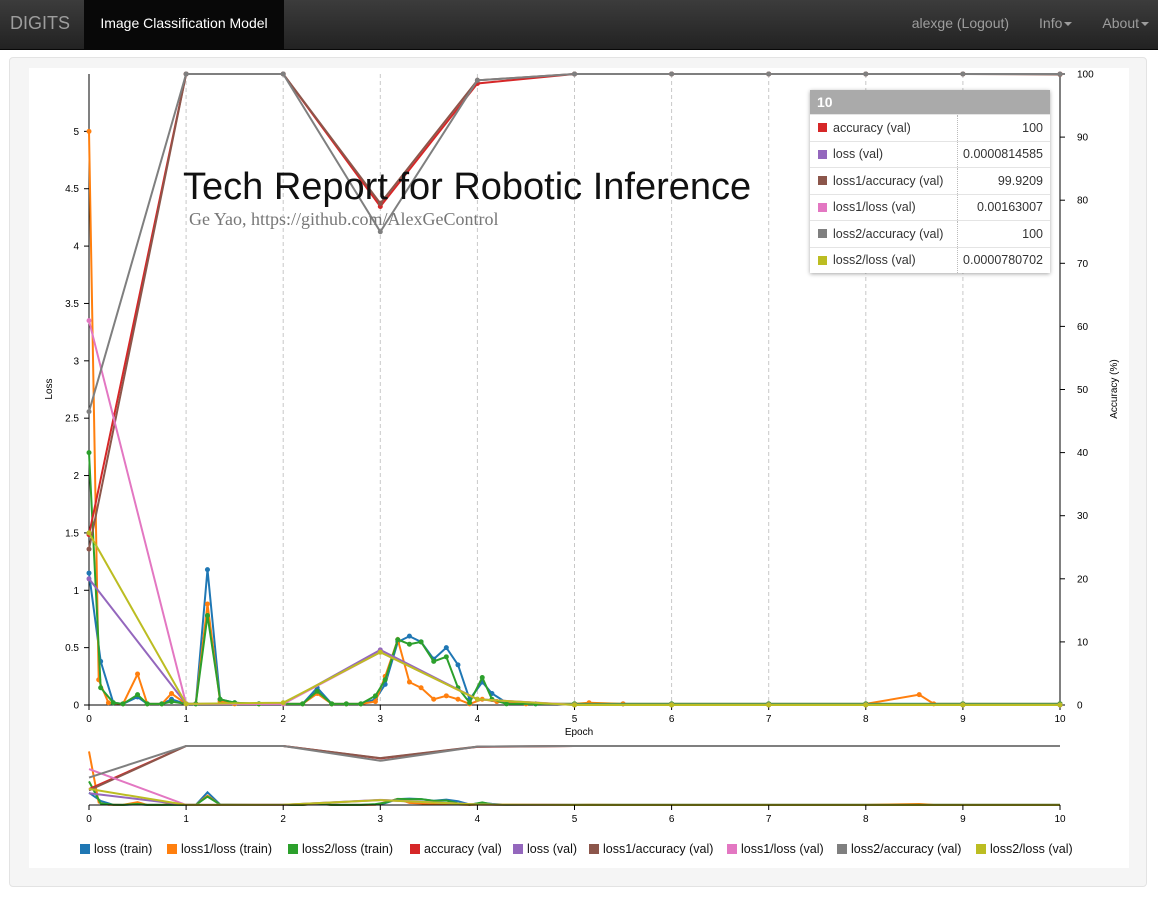 The image size is (1158, 897). Describe the element at coordinates (576, 785) in the screenshot. I see `context-chart: 0 1 2 3 4 5 6 7 8 9 10` at that location.